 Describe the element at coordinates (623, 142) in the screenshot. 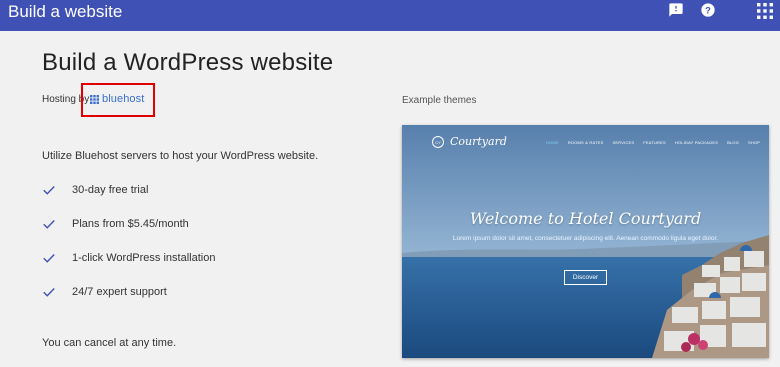

I see `theme-nav-item: SERVICES` at that location.